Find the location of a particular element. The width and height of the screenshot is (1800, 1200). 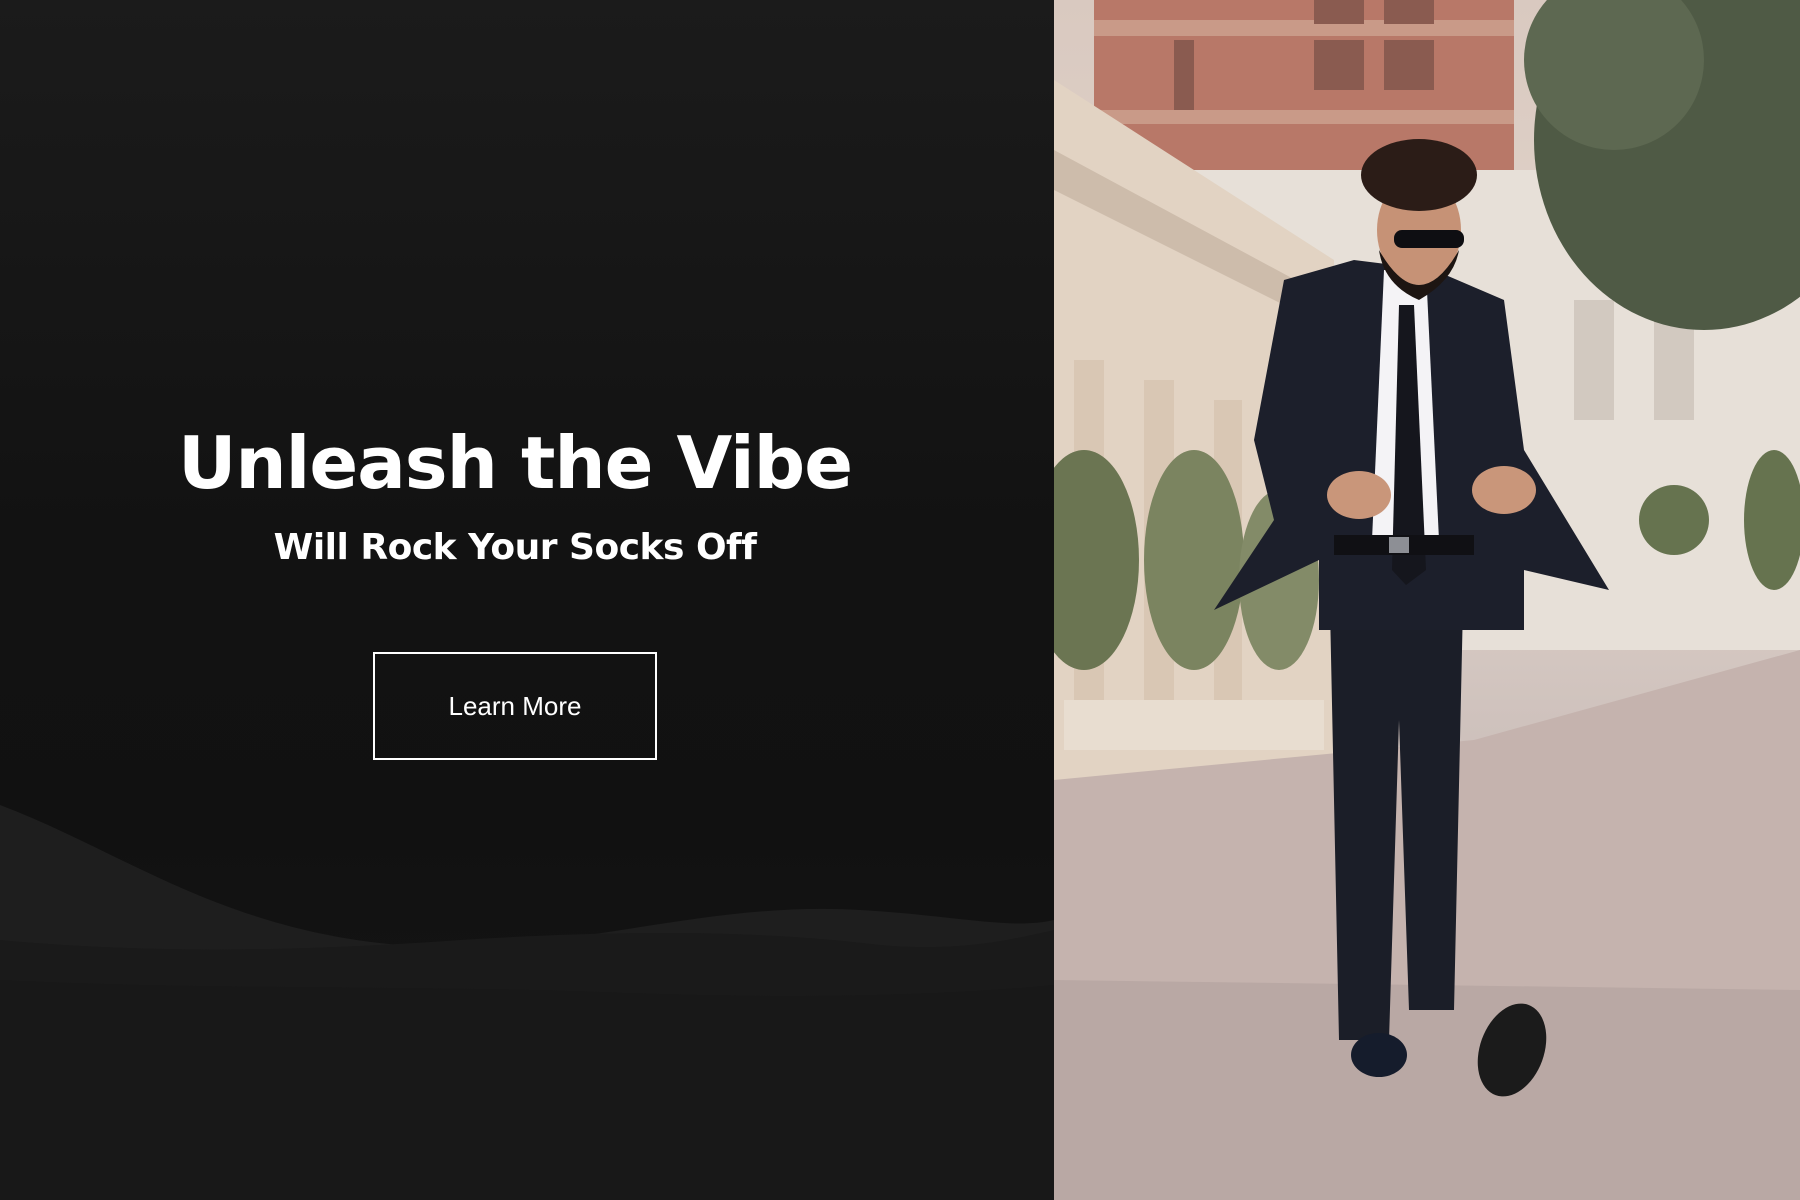

learn-more-button: Learn More is located at coordinates (515, 705).